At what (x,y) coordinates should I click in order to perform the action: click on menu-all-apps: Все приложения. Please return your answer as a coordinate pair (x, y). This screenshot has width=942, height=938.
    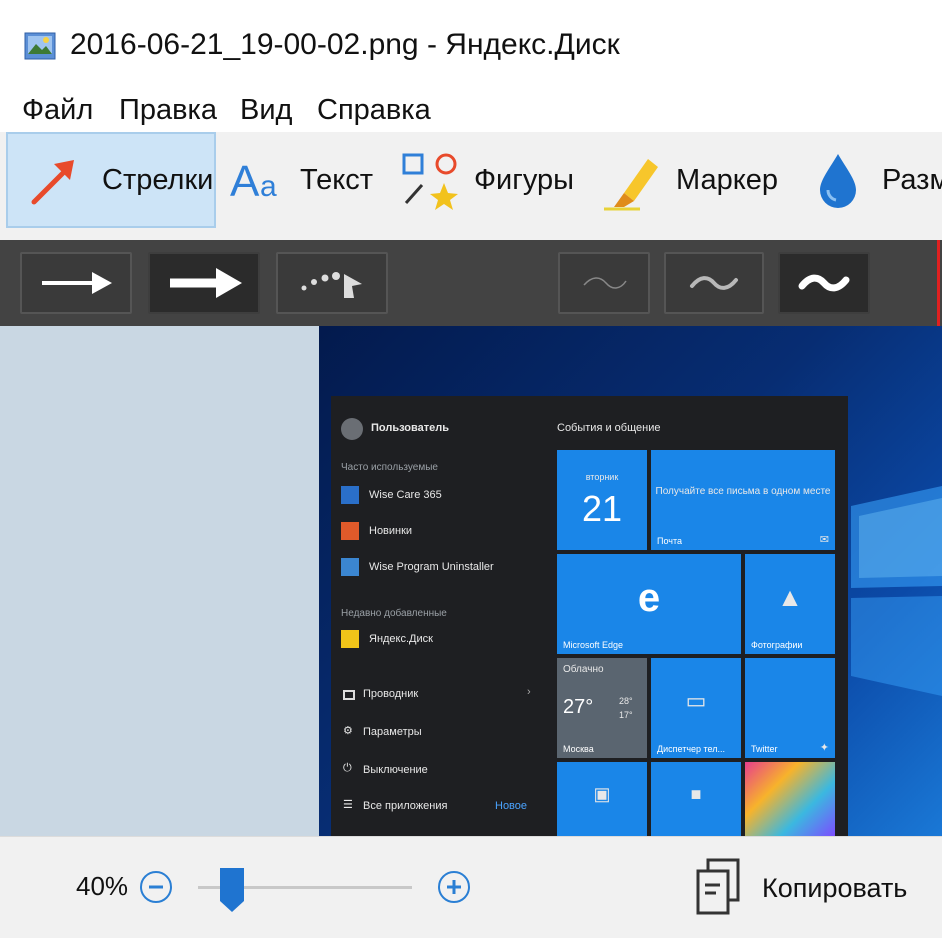
    Looking at the image, I should click on (405, 806).